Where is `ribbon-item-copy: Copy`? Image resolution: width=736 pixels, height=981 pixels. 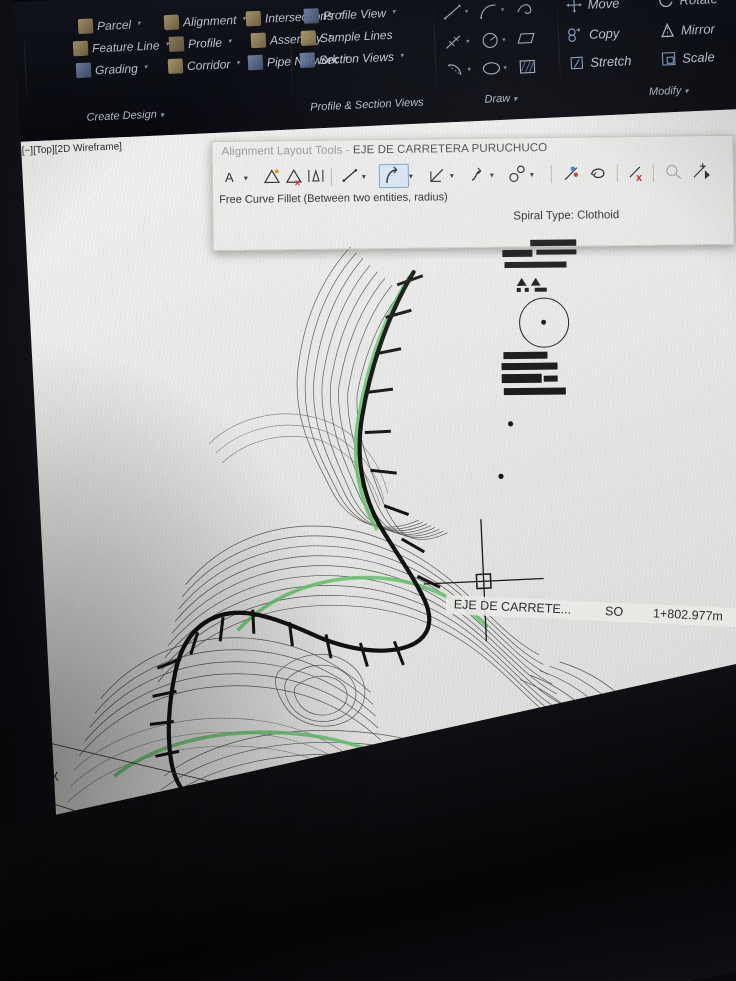
ribbon-item-copy: Copy is located at coordinates (593, 34).